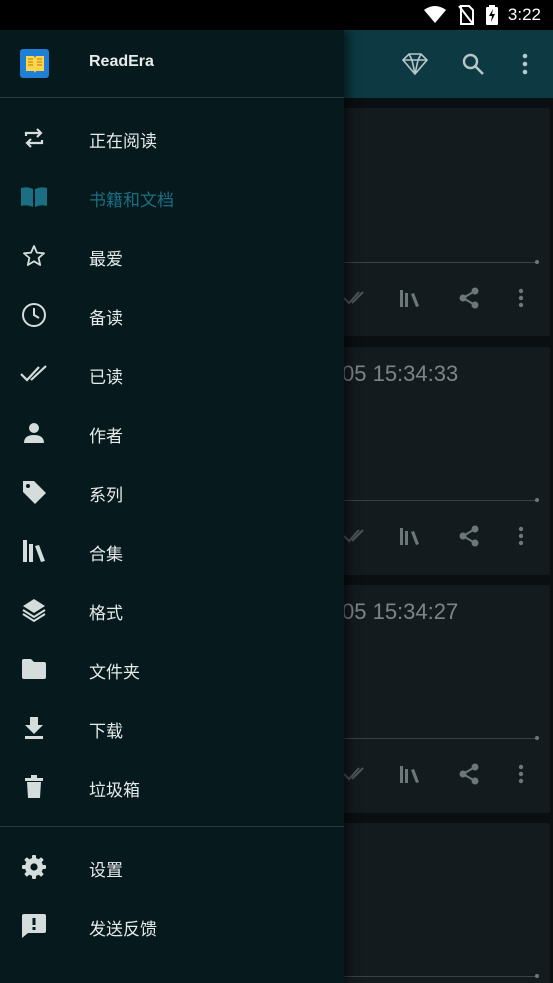  I want to click on nav-item-to-read: 备读, so click(172, 314).